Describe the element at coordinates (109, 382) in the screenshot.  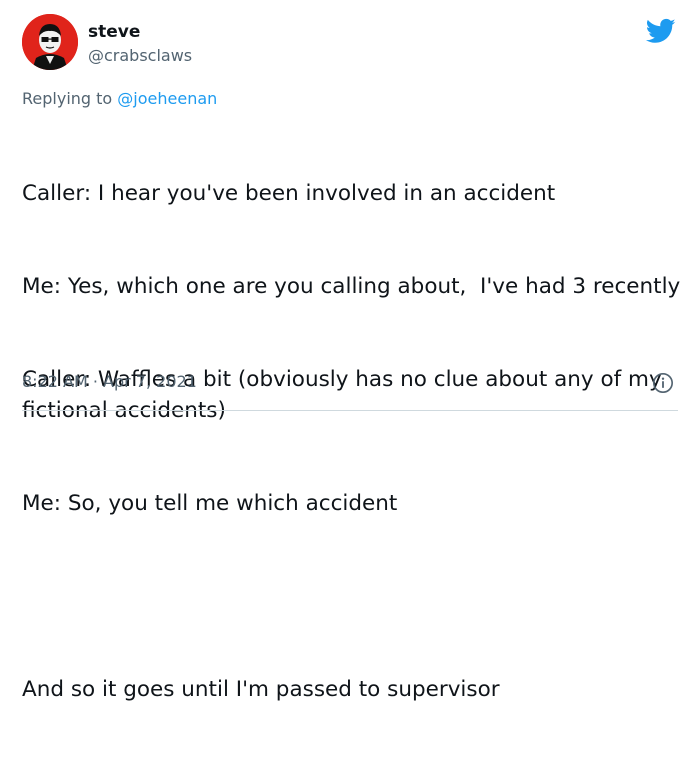
I see `timestamp: 8:22 AM · Apr 7, 2021` at that location.